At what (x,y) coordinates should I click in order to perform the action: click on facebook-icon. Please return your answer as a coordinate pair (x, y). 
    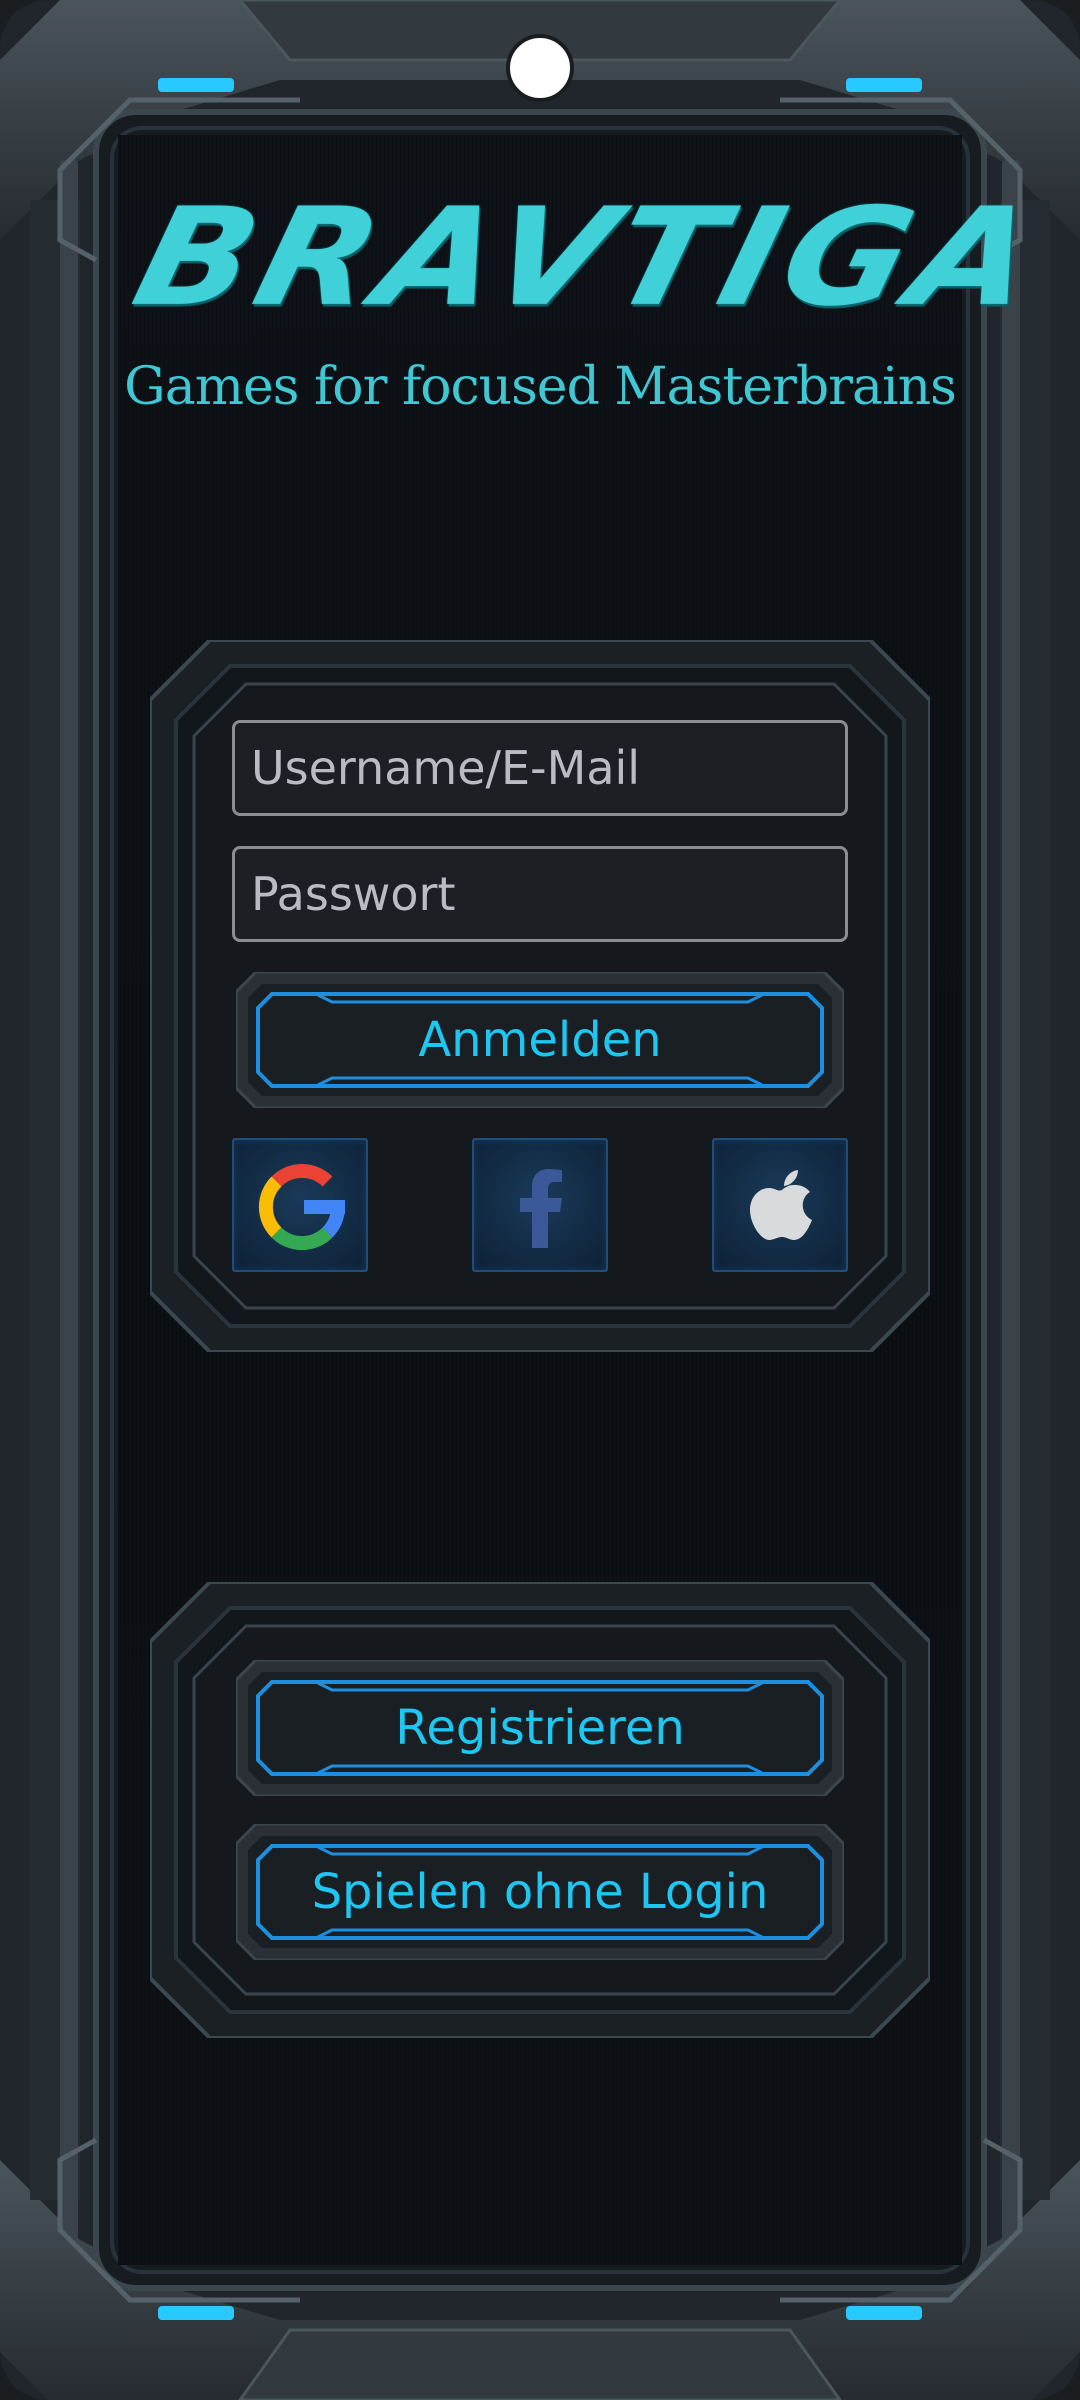
    Looking at the image, I should click on (541, 1208).